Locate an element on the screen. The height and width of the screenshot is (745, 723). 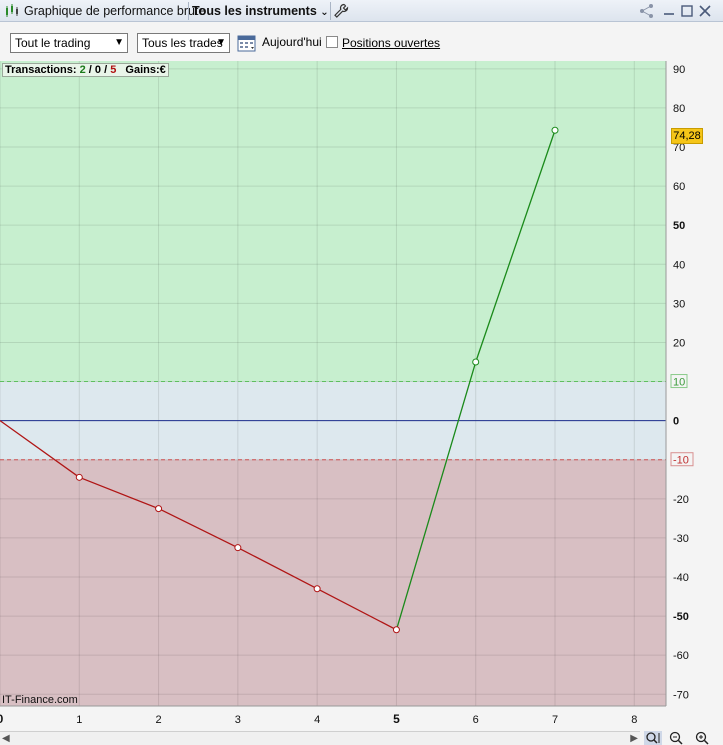
calendar-icon is located at coordinates (247, 43).